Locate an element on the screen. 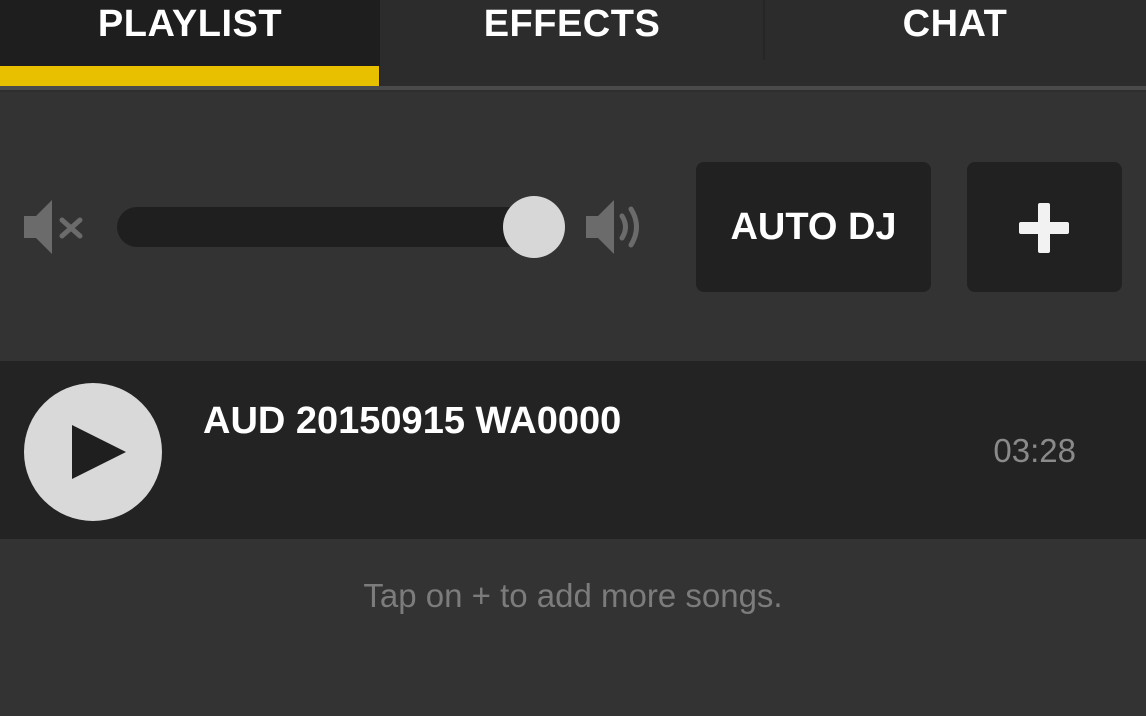 The width and height of the screenshot is (1146, 716). auto-dj-button: AUTO DJ is located at coordinates (813, 227).